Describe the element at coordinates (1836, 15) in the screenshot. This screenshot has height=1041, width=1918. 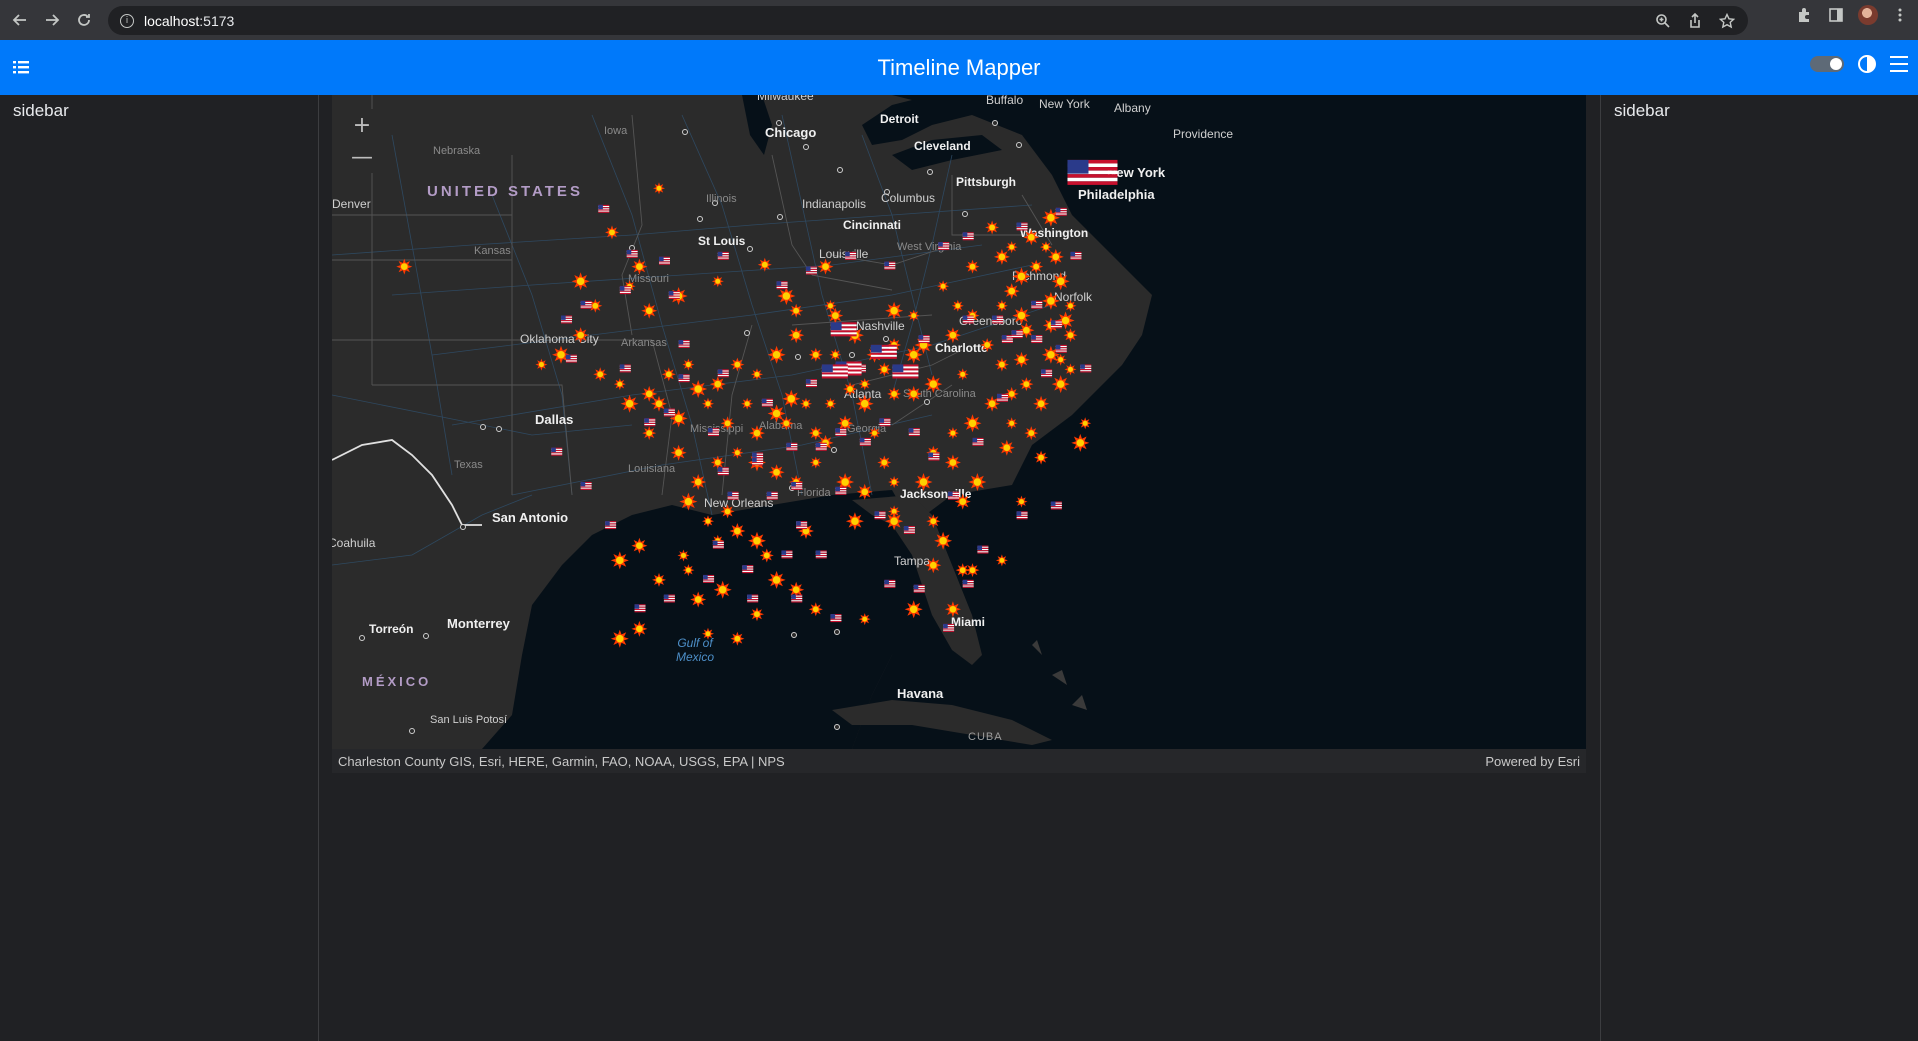
I see `side-panel-icon` at that location.